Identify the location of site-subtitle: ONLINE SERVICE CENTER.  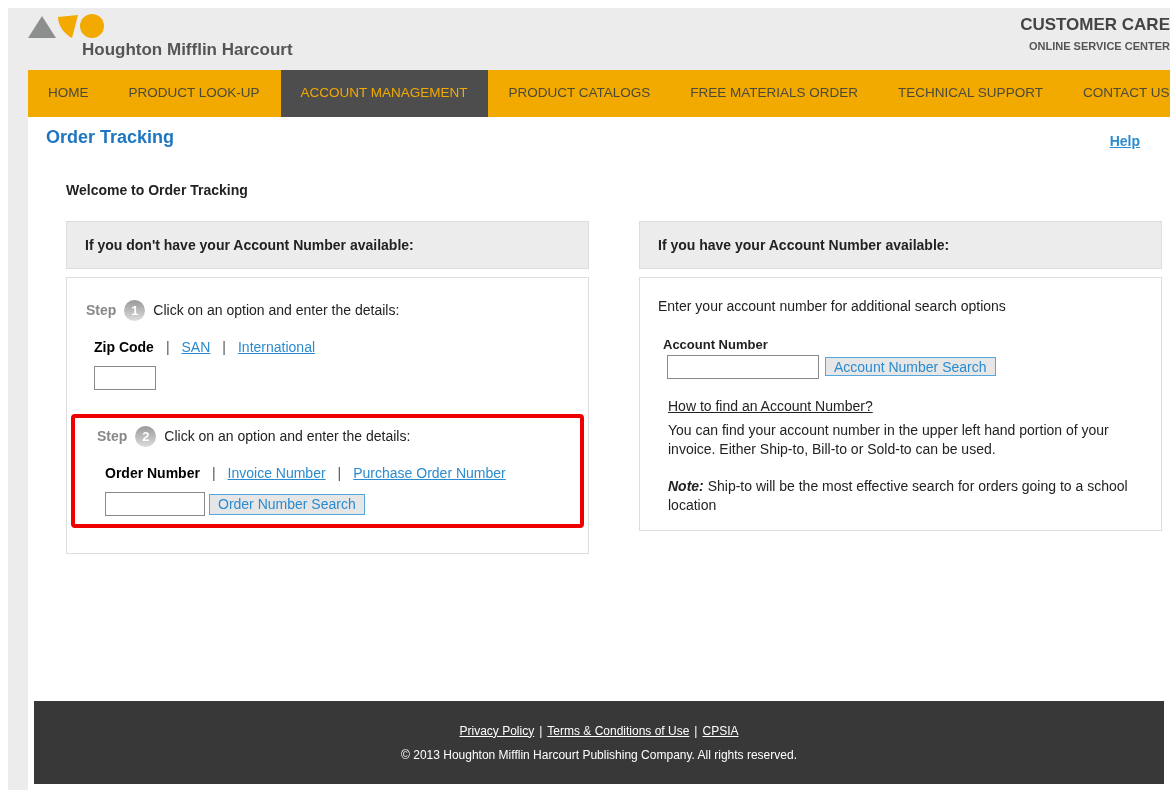
(1099, 46).